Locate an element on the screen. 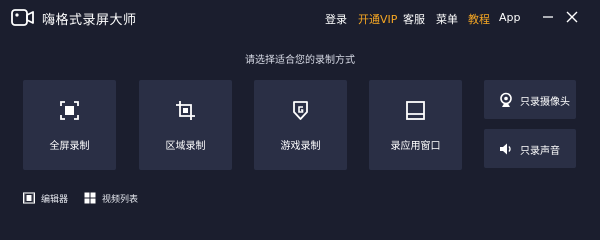  game-record-button: 游戏录制 is located at coordinates (300, 125).